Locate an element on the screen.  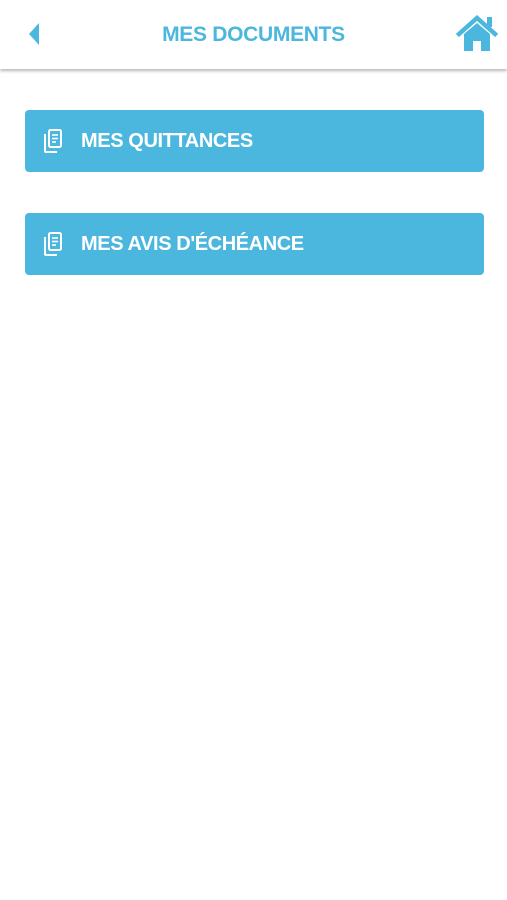
avis-echeance-label: MES AVIS D'ÉCHÉANCE is located at coordinates (192, 243).